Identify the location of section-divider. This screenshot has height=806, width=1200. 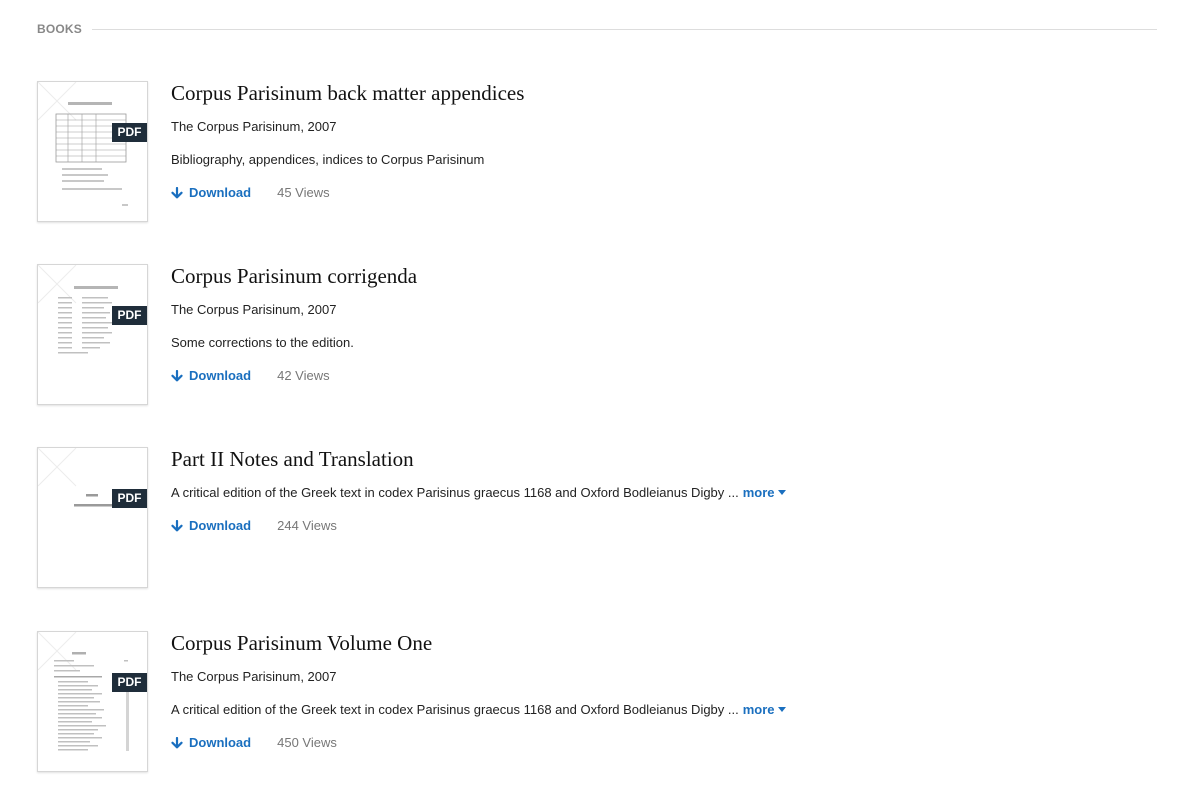
(624, 29).